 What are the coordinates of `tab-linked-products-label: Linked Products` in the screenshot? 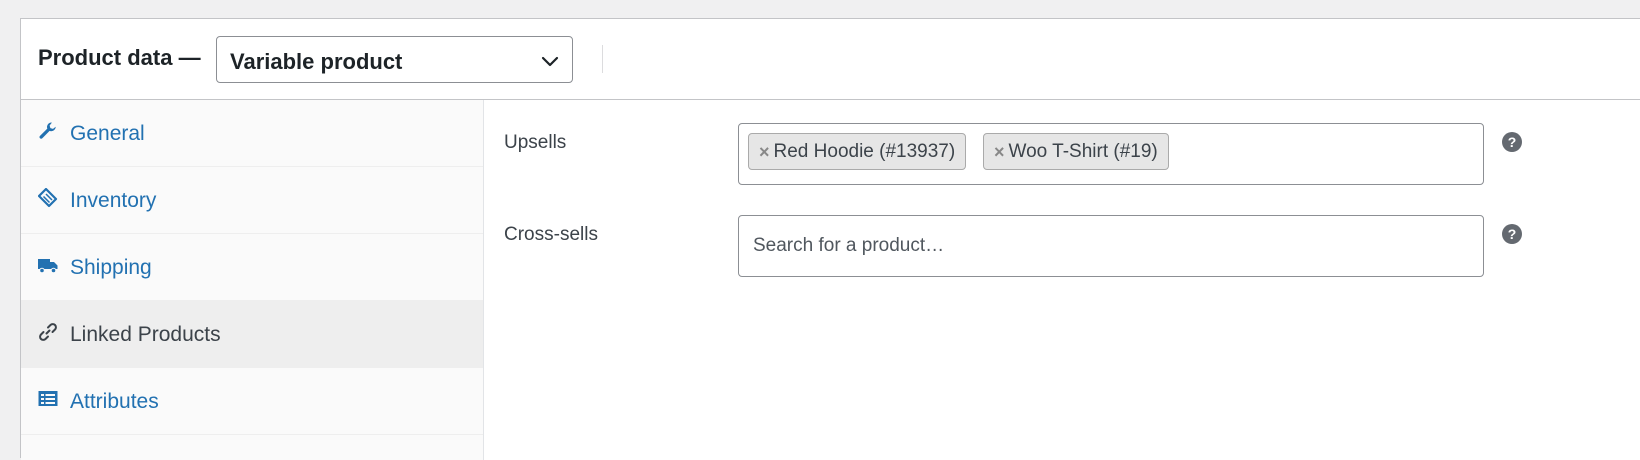 It's located at (145, 334).